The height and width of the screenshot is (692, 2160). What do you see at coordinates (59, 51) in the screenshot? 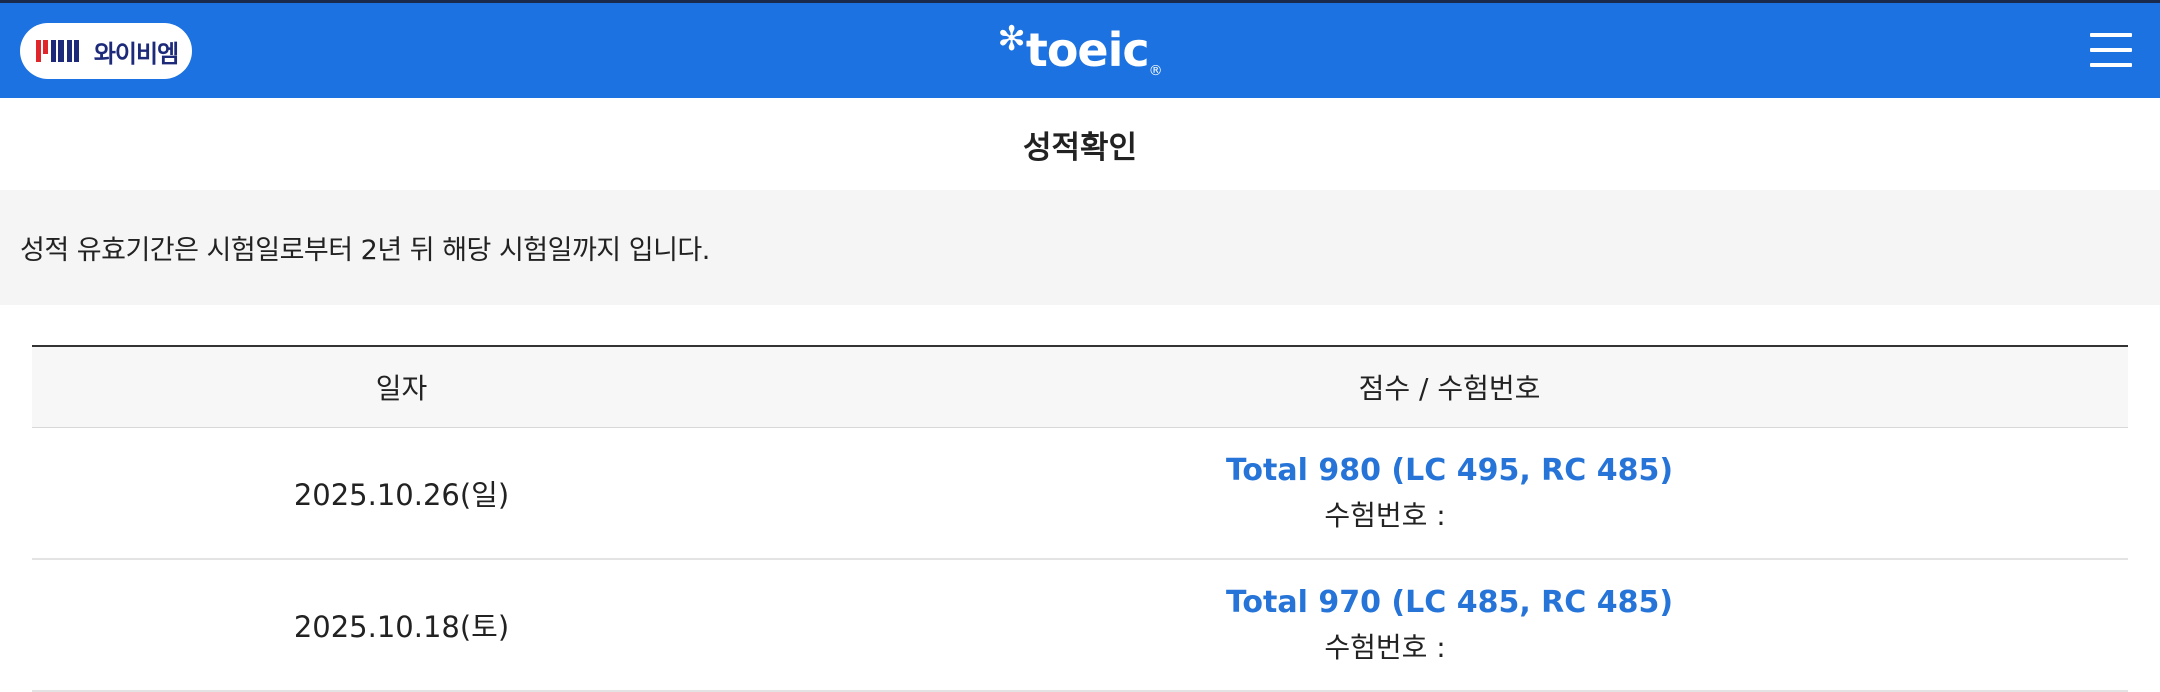
I see `ybm-logo-icon` at bounding box center [59, 51].